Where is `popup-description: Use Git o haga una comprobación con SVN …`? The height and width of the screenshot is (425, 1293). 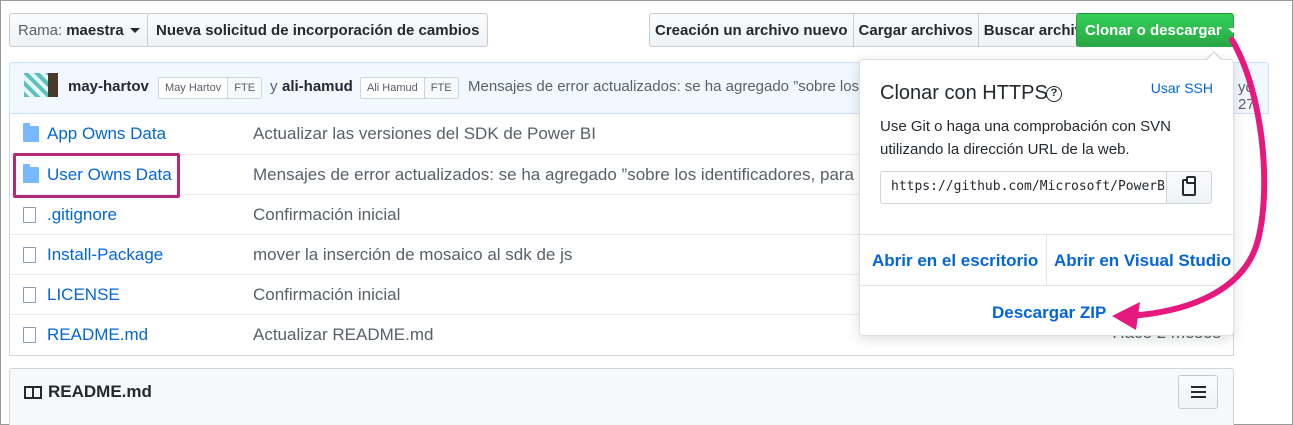 popup-description: Use Git o haga una comprobación con SVN … is located at coordinates (1025, 138).